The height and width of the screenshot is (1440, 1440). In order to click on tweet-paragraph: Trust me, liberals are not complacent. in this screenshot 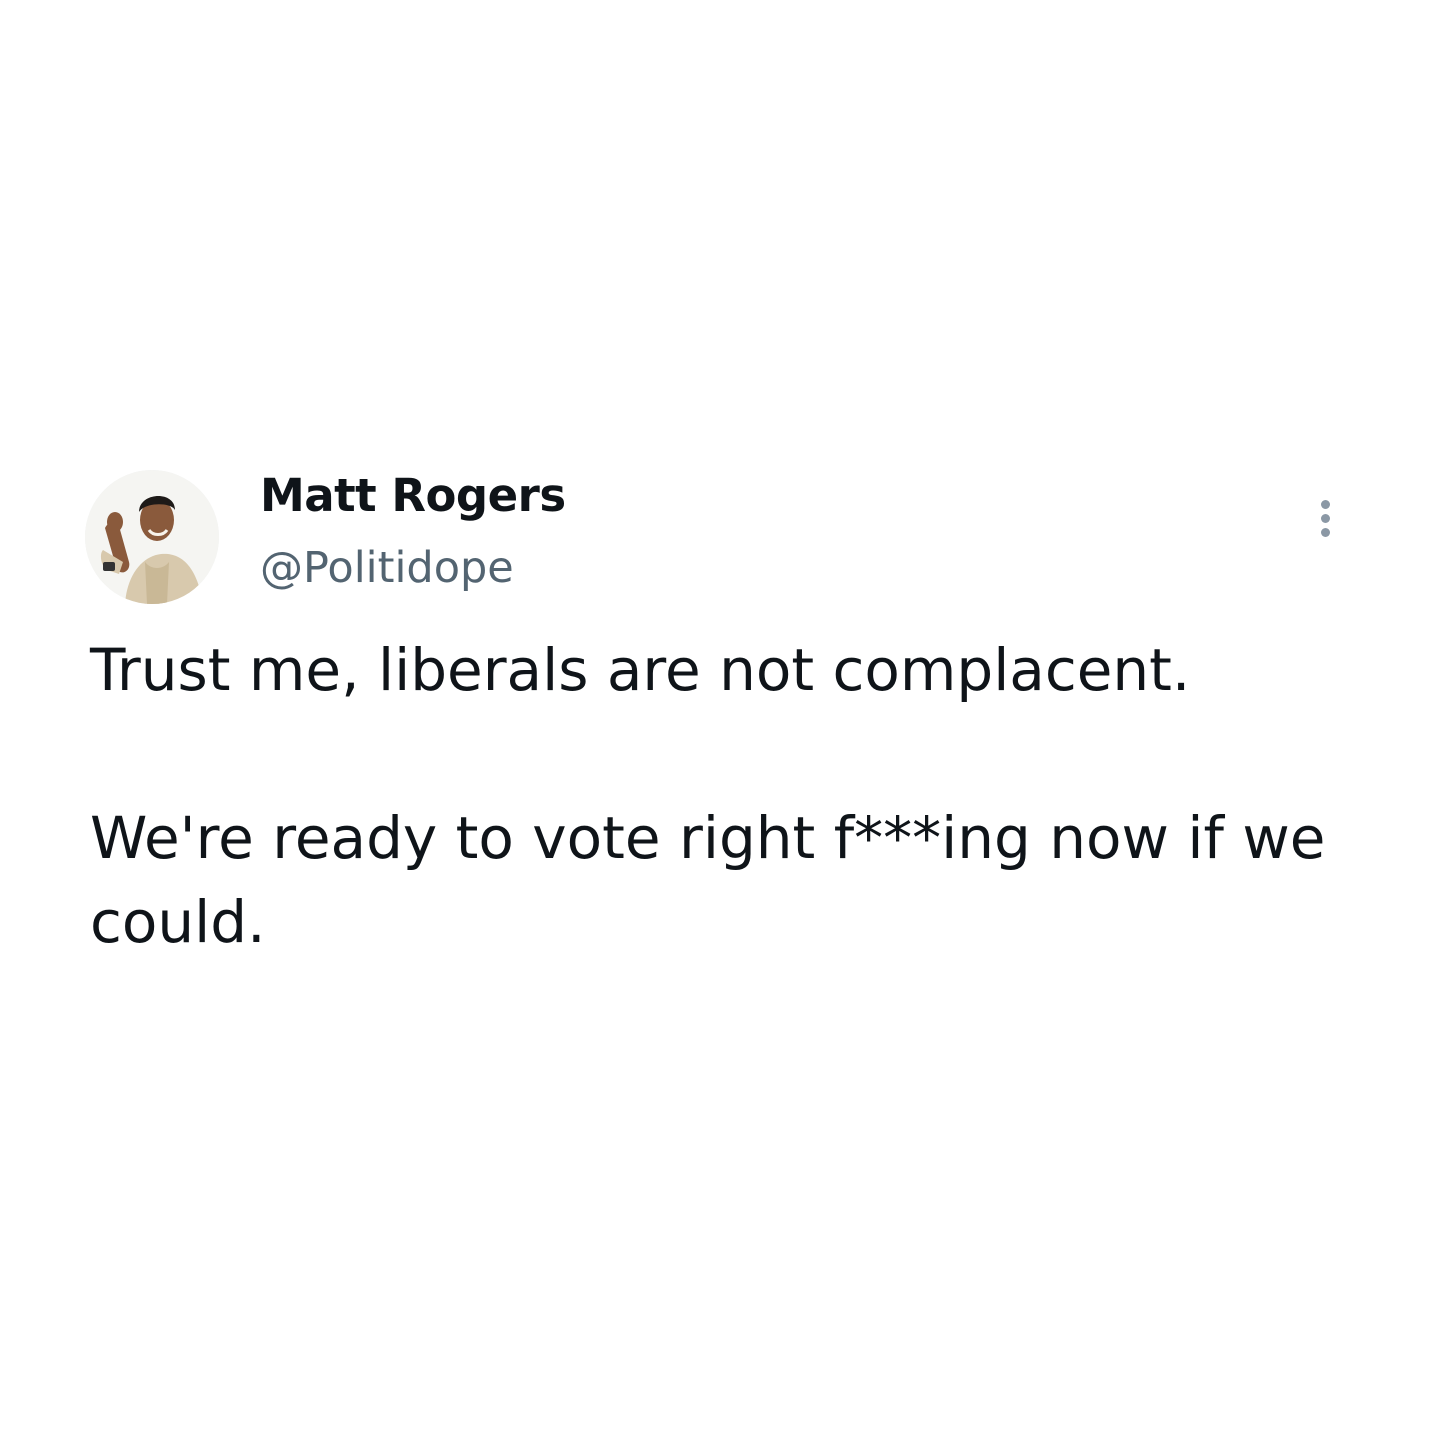, I will do `click(640, 670)`.